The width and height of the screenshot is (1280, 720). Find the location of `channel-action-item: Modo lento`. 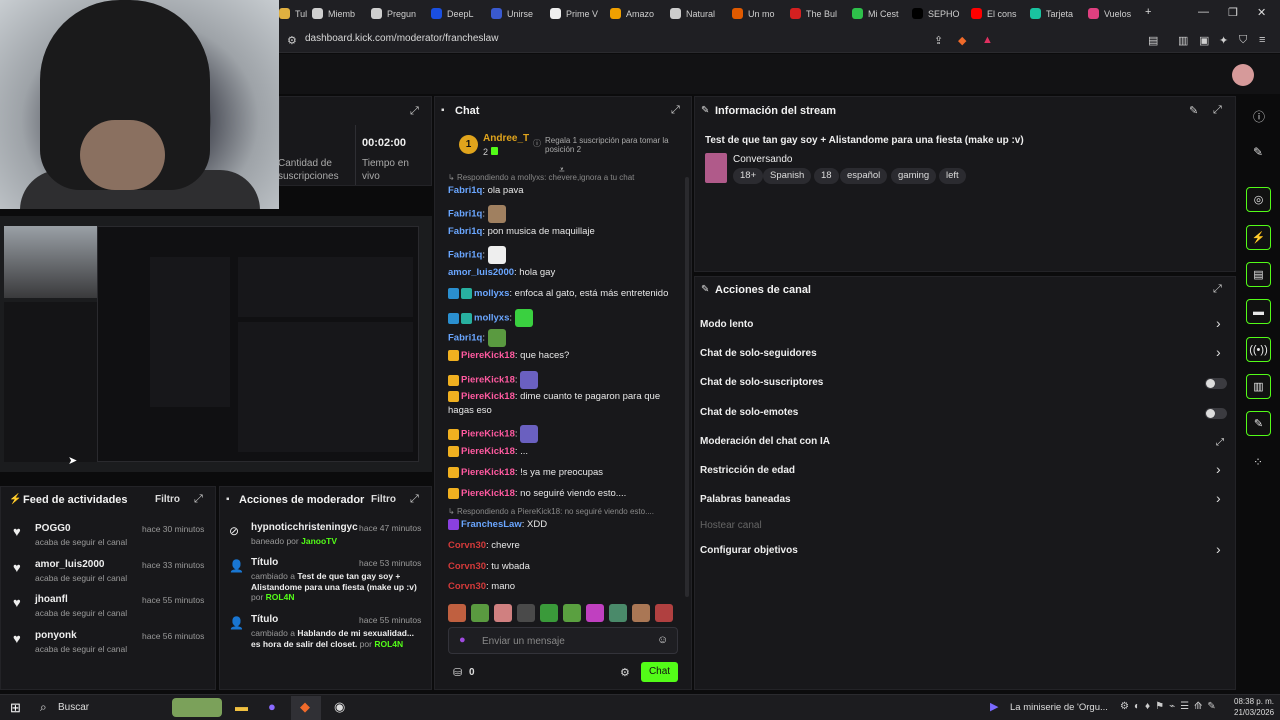

channel-action-item: Modo lento is located at coordinates (726, 324).